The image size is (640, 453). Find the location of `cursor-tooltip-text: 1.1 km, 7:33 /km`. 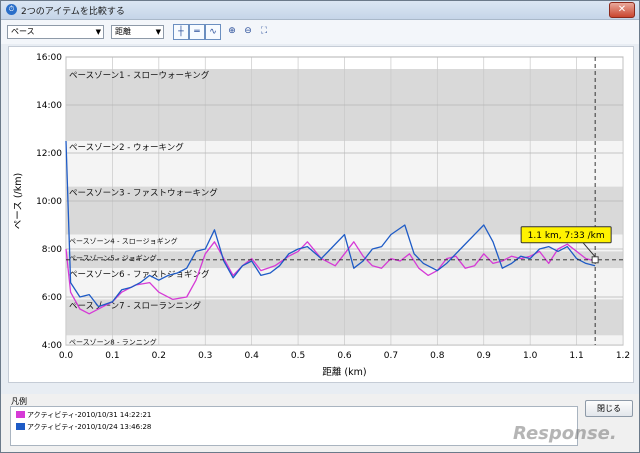

cursor-tooltip-text: 1.1 km, 7:33 /km is located at coordinates (566, 236).